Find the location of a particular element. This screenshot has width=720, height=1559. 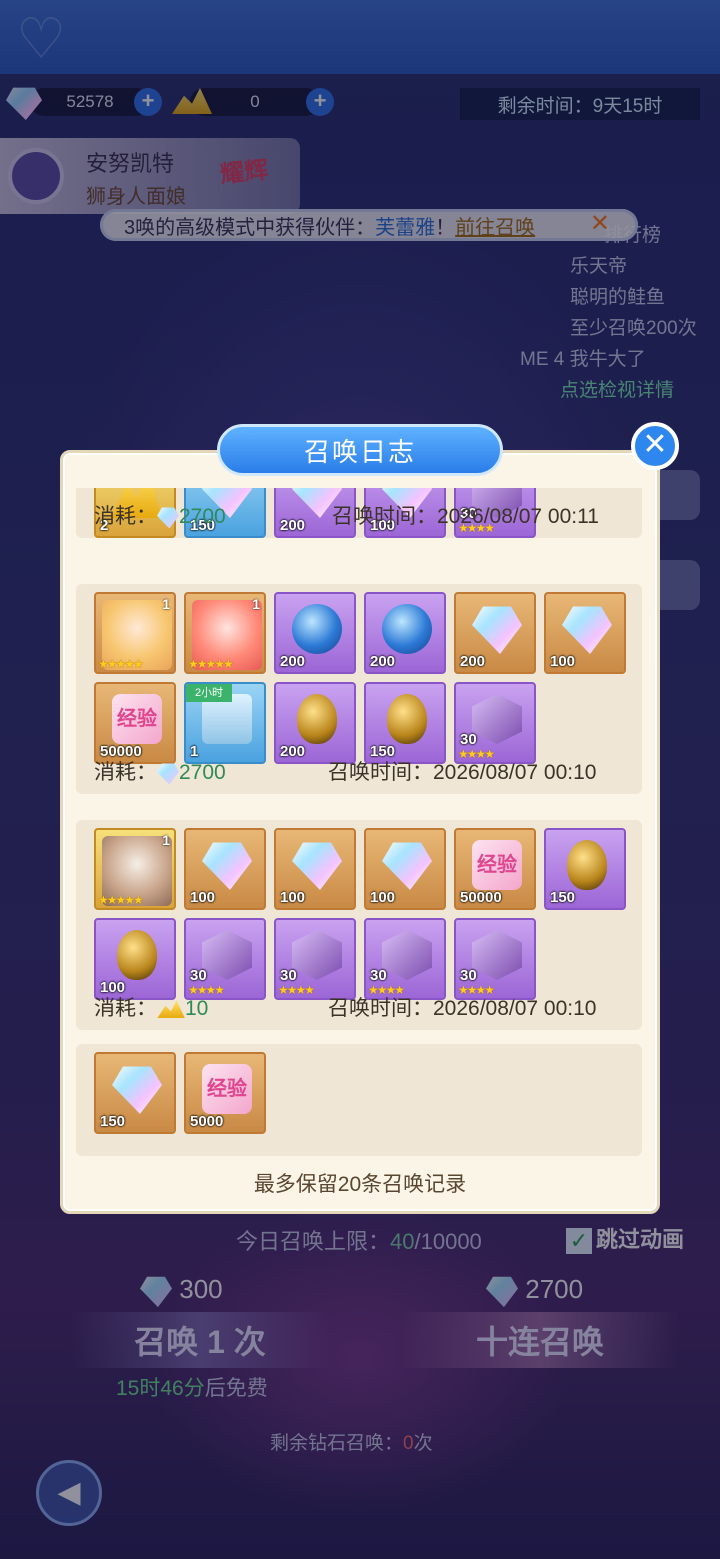

gold-icon is located at coordinates (171, 1009).